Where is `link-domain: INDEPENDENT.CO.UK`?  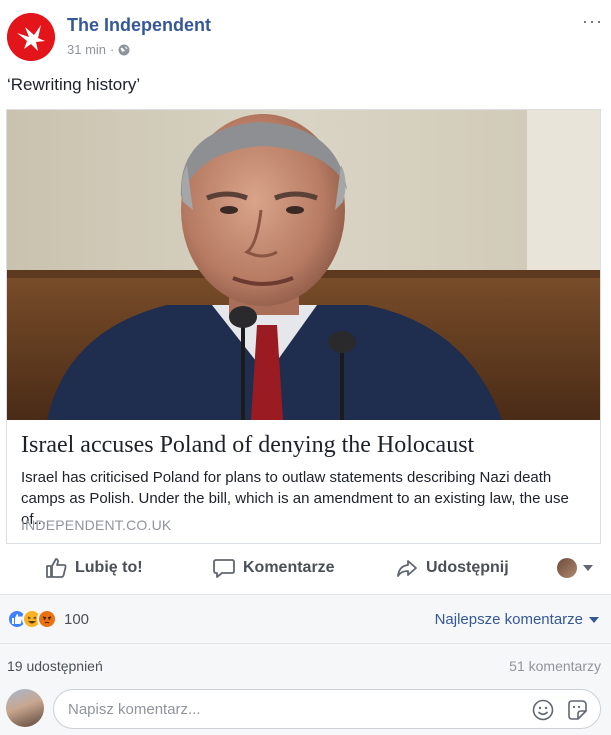 link-domain: INDEPENDENT.CO.UK is located at coordinates (96, 525).